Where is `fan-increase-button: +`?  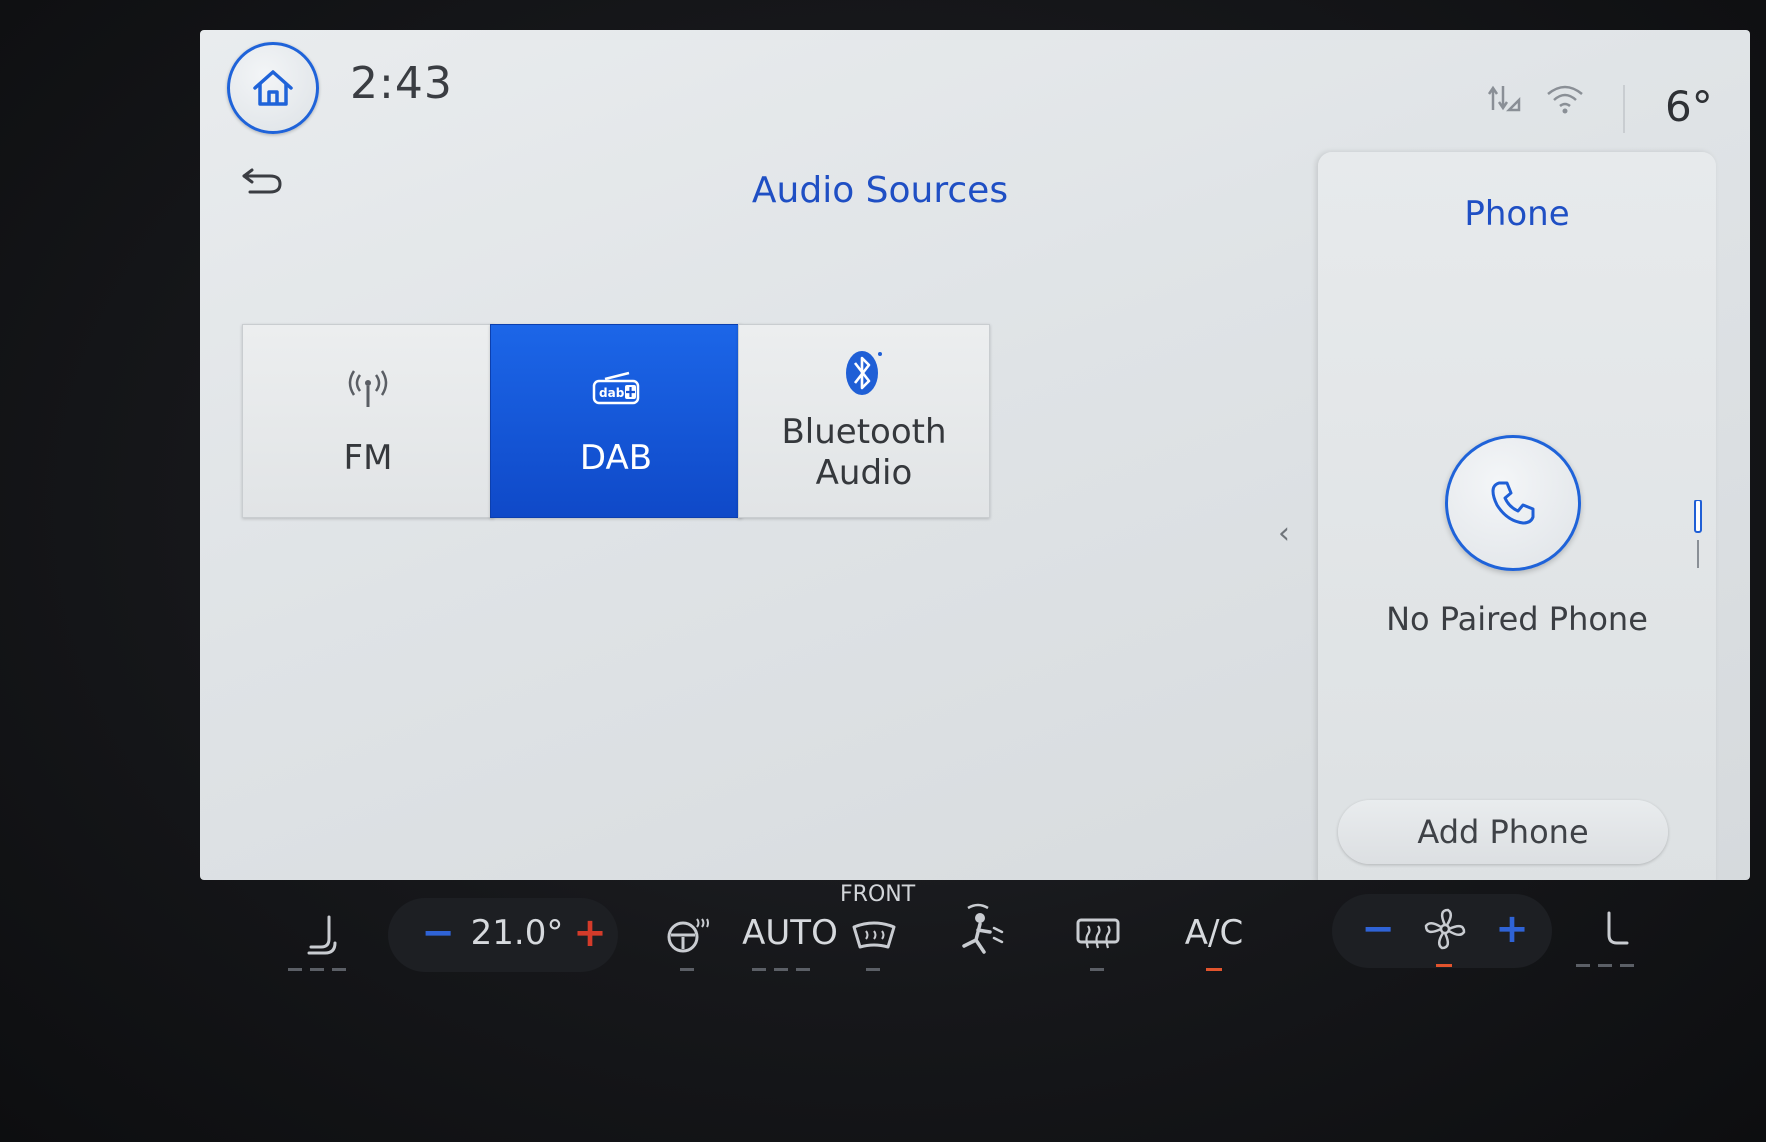
fan-increase-button: + is located at coordinates (1512, 929).